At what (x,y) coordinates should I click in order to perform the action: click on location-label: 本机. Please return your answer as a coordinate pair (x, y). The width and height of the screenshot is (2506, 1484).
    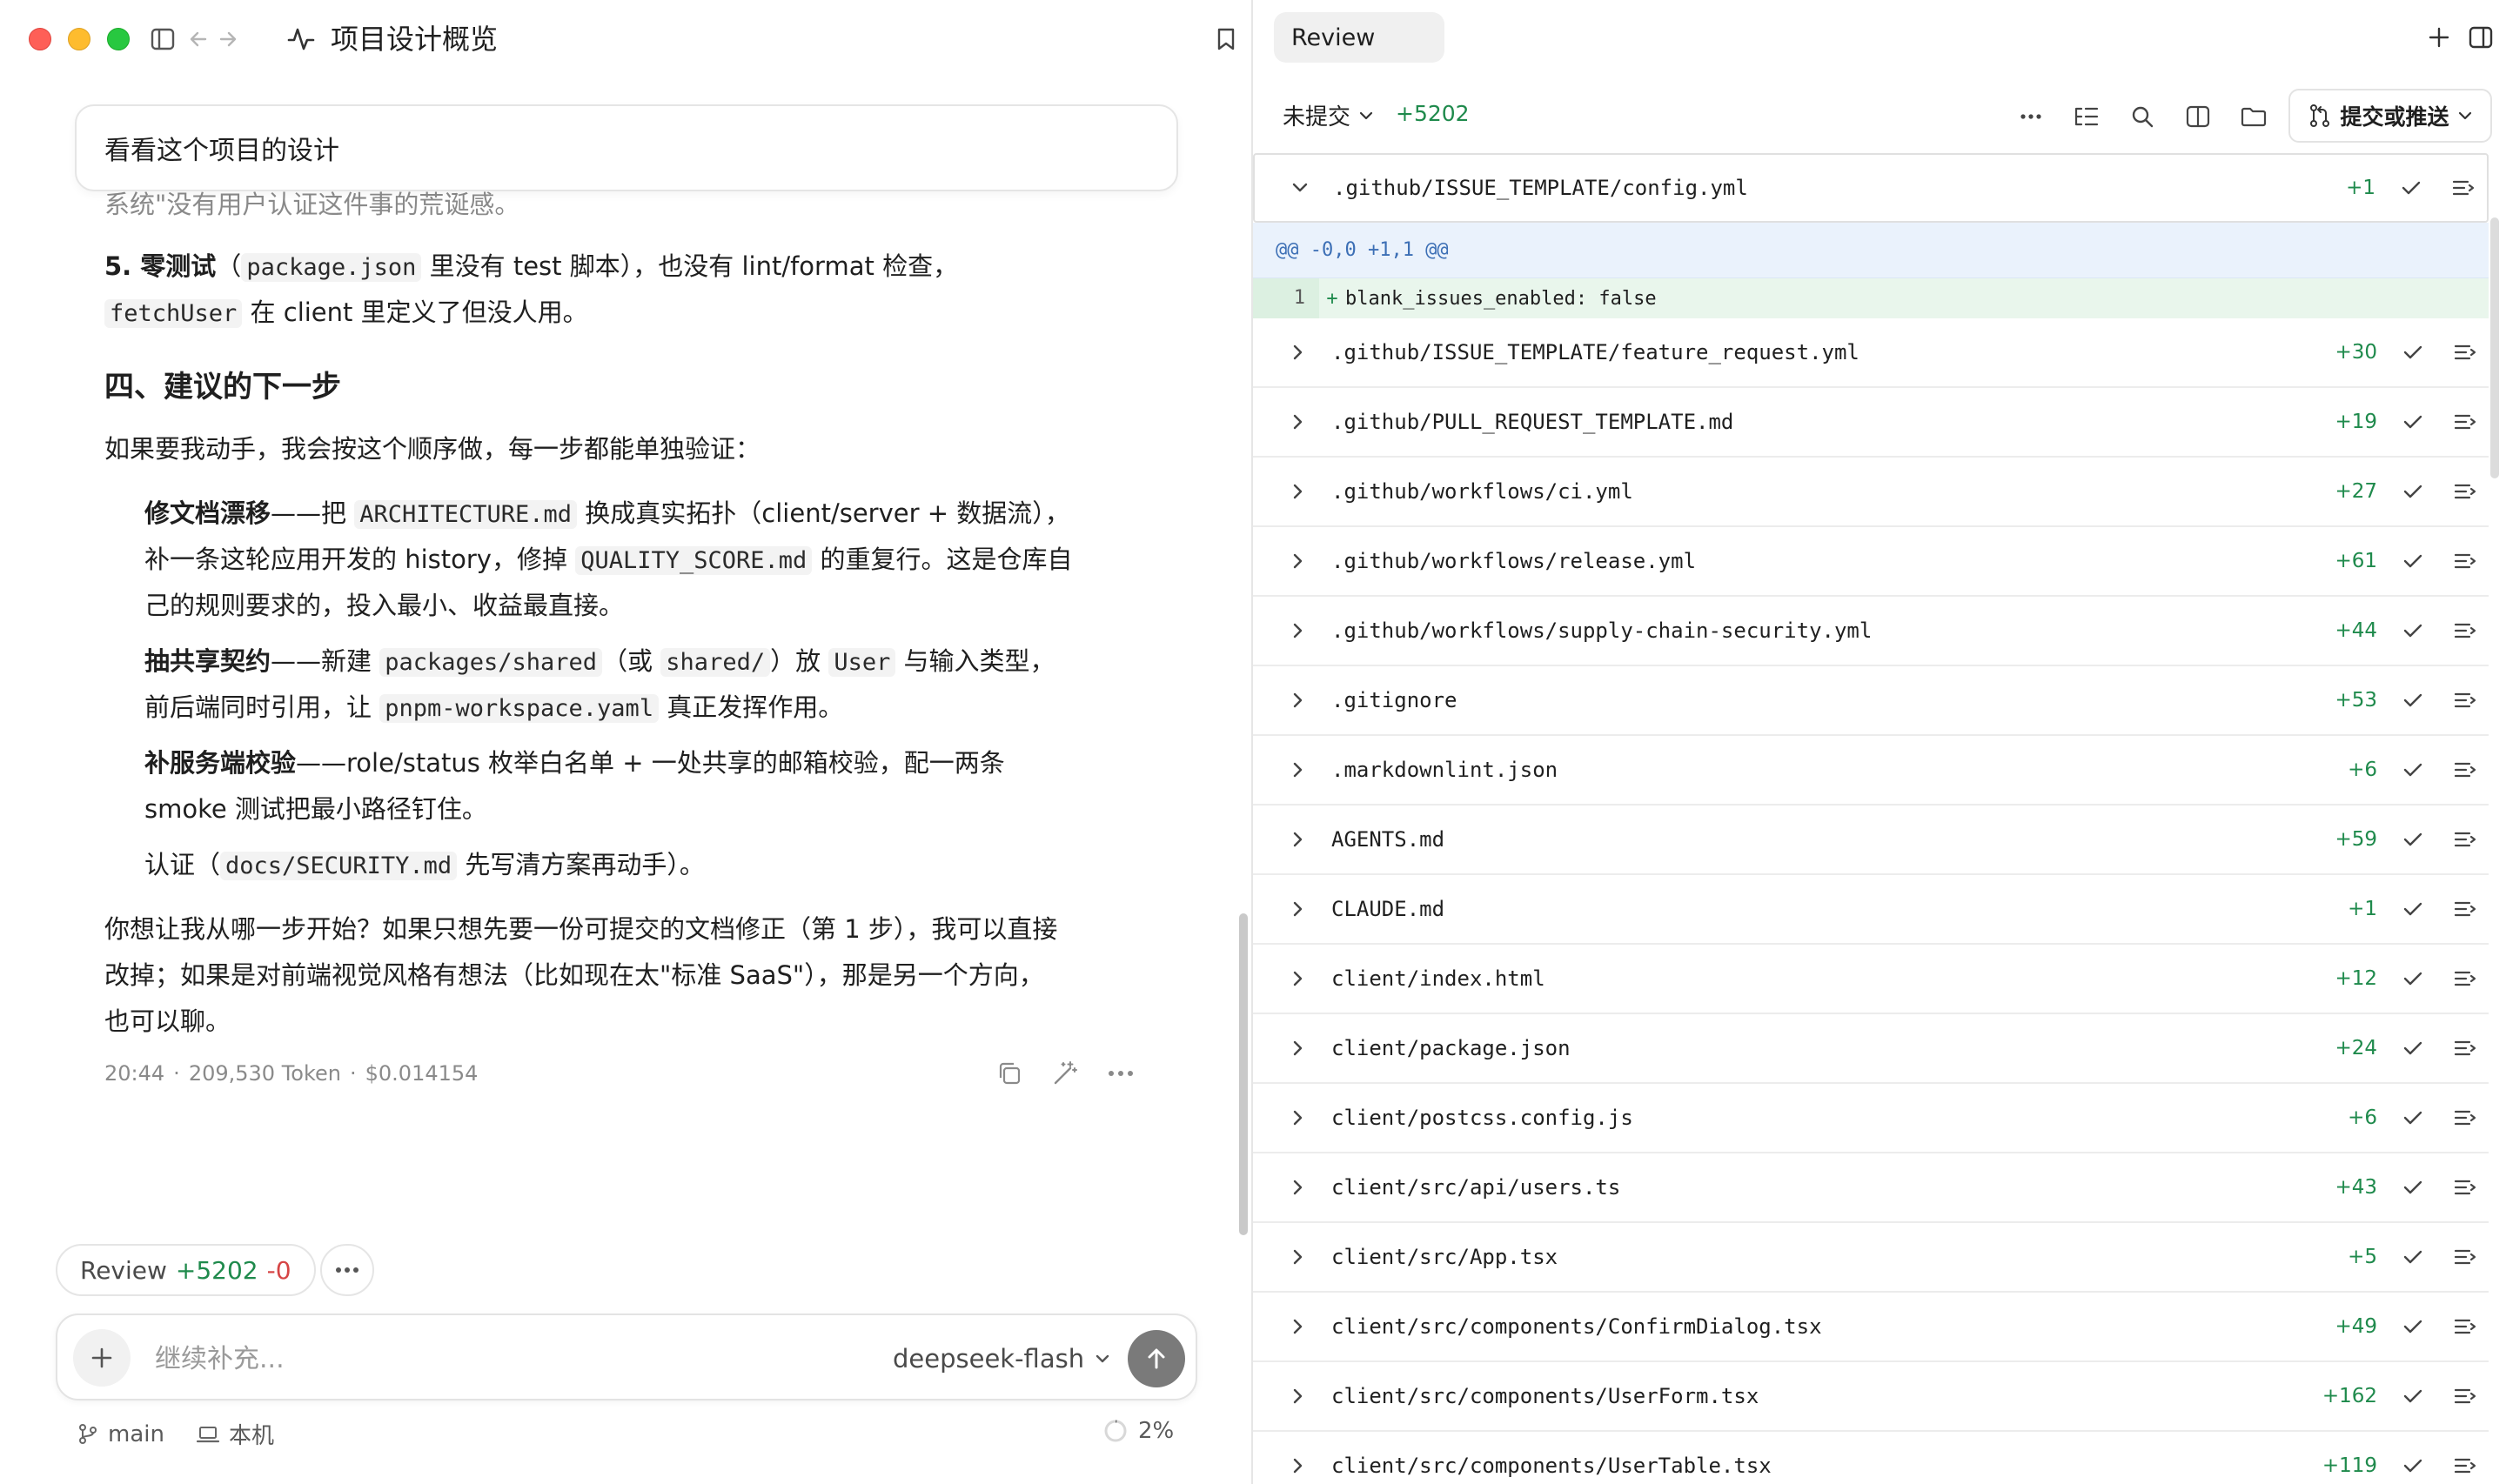
    Looking at the image, I should click on (251, 1434).